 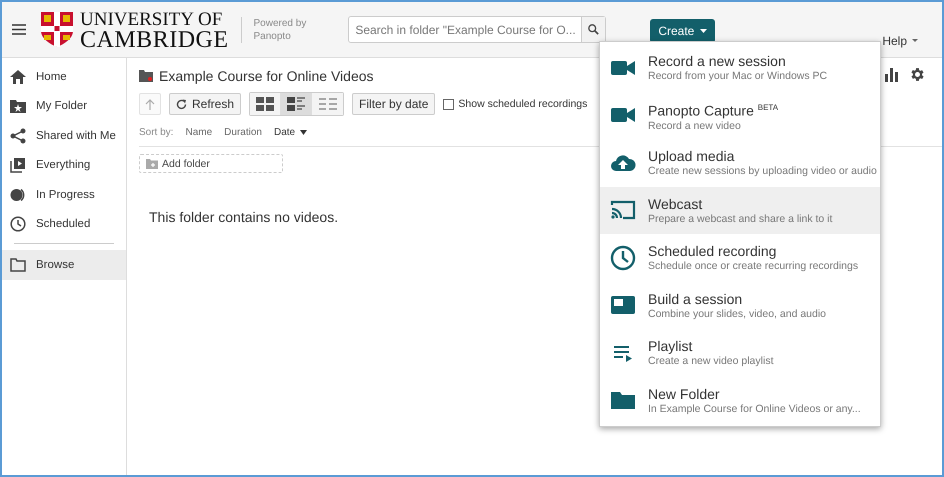 What do you see at coordinates (18, 106) in the screenshot?
I see `star-folder-icon` at bounding box center [18, 106].